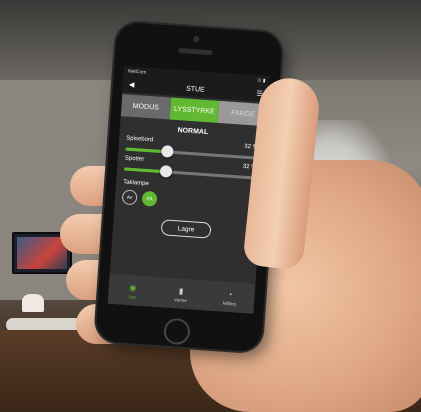 Image resolution: width=421 pixels, height=412 pixels. Describe the element at coordinates (195, 89) in the screenshot. I see `page-title: STUE` at that location.